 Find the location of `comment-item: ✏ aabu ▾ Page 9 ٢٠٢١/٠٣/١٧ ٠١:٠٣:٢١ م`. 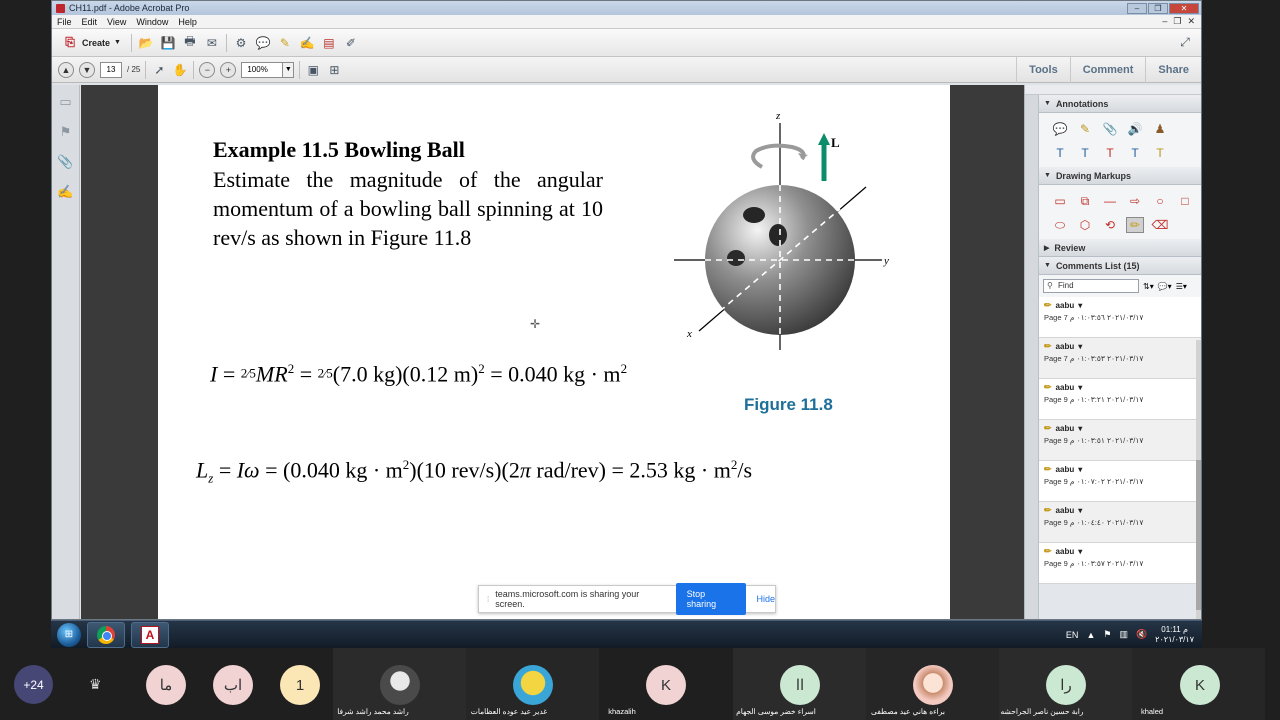

comment-item: ✏ aabu ▾ Page 9 ٢٠٢١/٠٣/١٧ ٠١:٠٣:٢١ م is located at coordinates (1120, 399).